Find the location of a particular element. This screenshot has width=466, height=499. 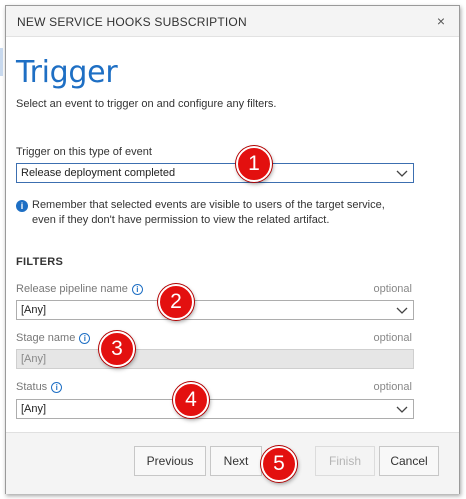

release-pipeline-label-text: Release pipeline name is located at coordinates (72, 289).